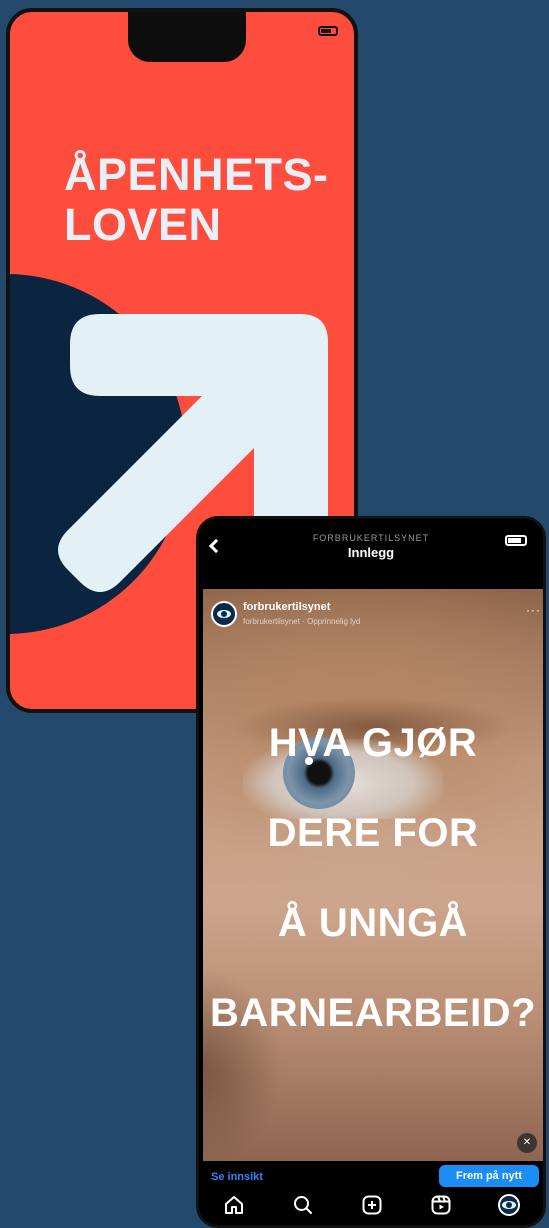  I want to click on bottom-navigation, so click(371, 1206).